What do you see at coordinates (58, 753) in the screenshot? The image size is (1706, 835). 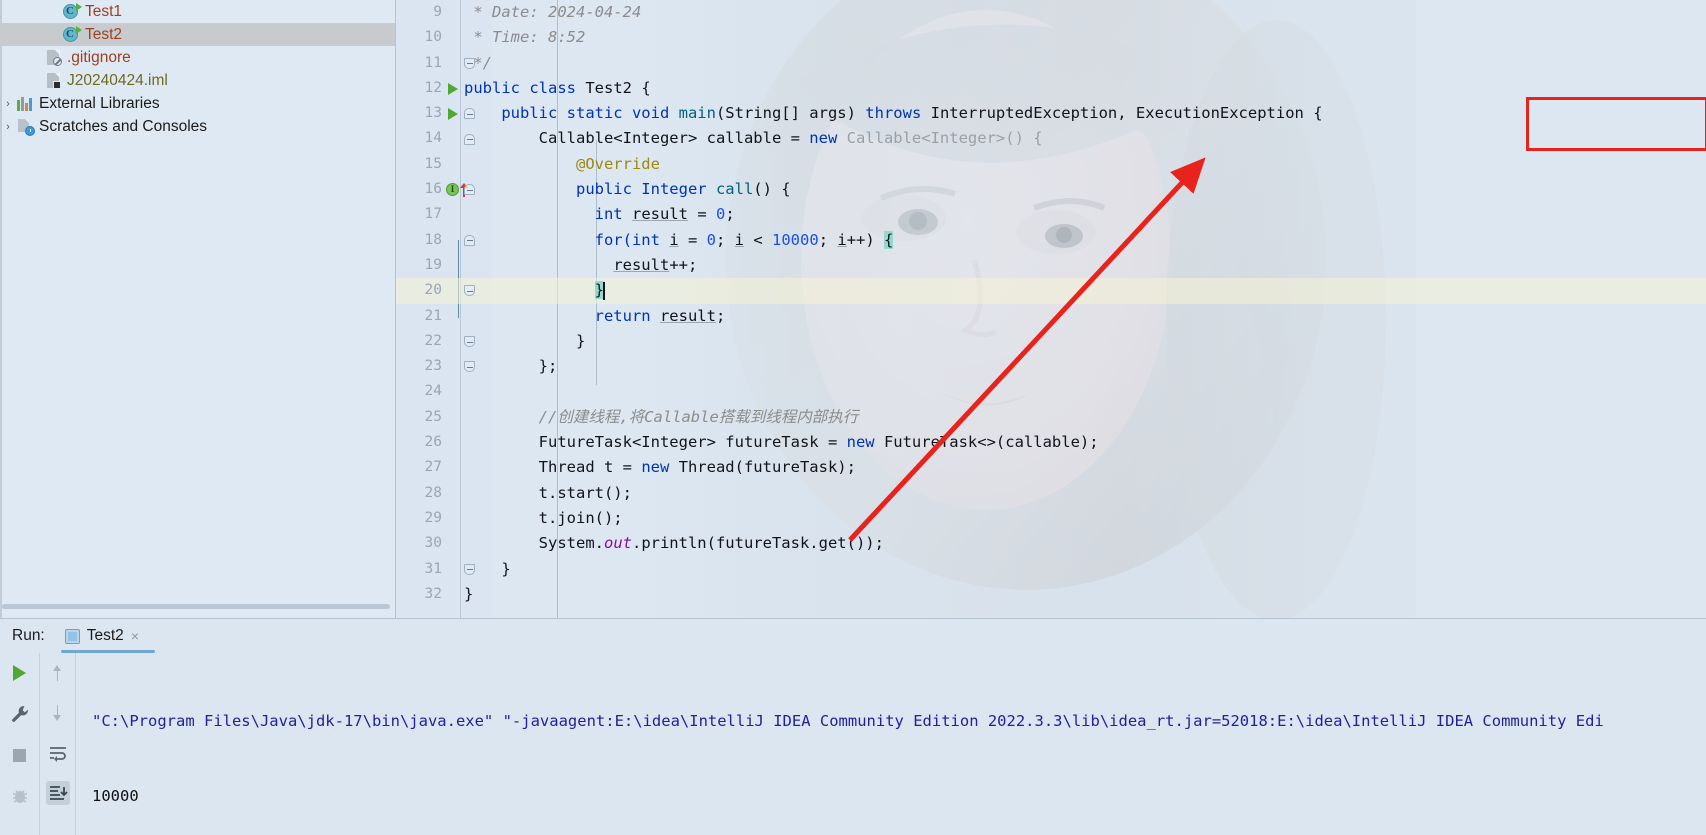 I see `soft-wrap-button` at bounding box center [58, 753].